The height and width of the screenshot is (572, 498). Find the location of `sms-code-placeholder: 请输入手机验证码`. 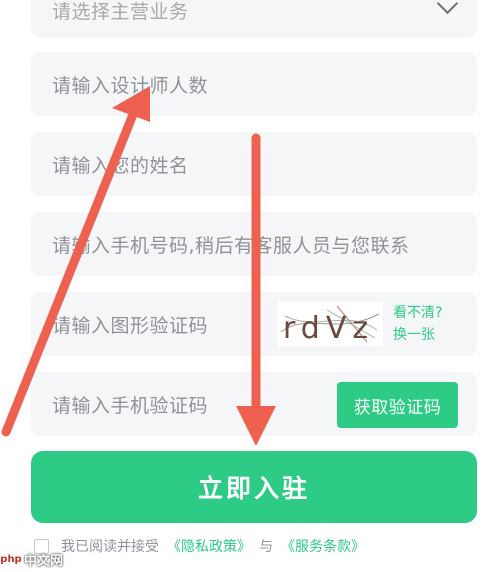

sms-code-placeholder: 请输入手机验证码 is located at coordinates (130, 405).